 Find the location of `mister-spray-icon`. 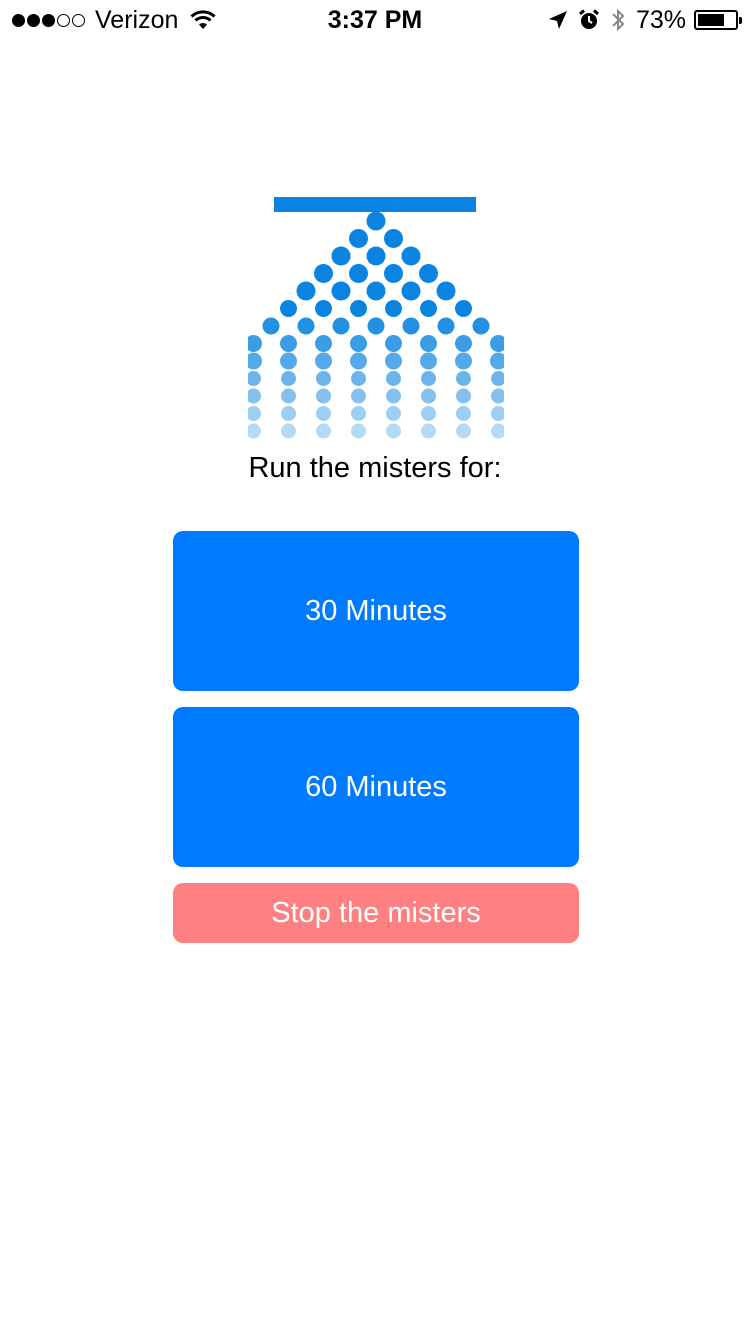

mister-spray-icon is located at coordinates (376, 318).